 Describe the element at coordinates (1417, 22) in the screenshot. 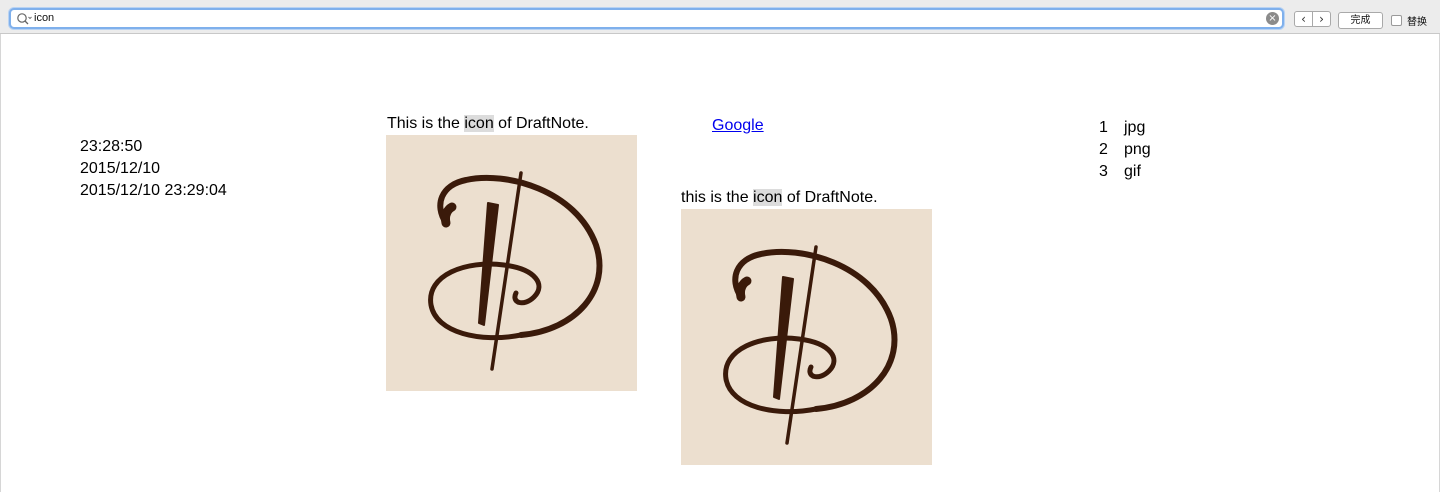

I see `replace-label: 替换` at that location.